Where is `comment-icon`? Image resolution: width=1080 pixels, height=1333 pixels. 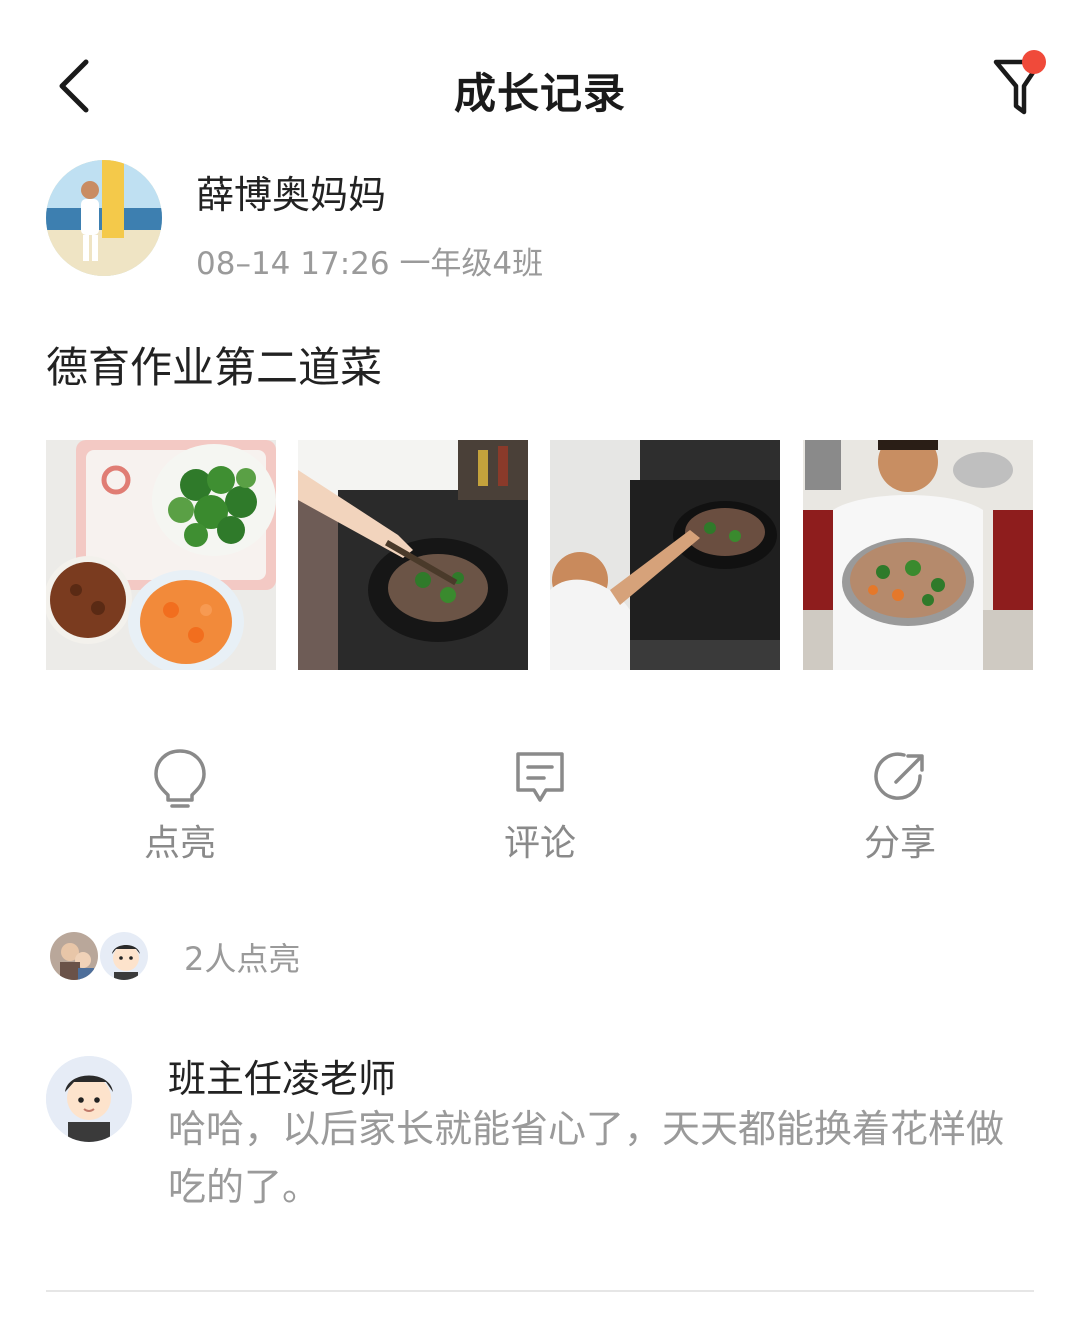
comment-icon is located at coordinates (540, 777).